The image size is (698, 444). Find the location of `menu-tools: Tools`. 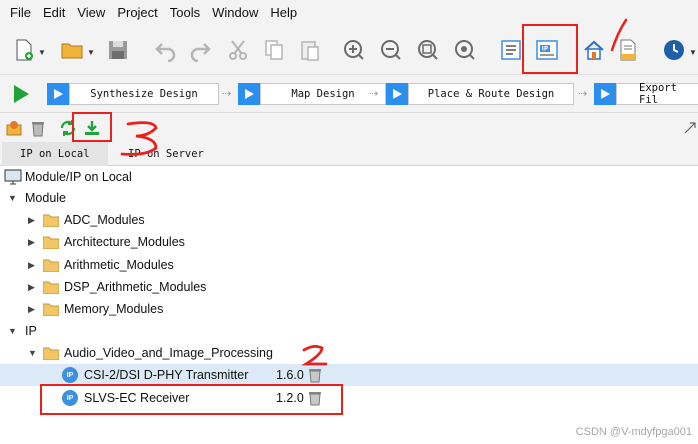

menu-tools: Tools is located at coordinates (185, 12).